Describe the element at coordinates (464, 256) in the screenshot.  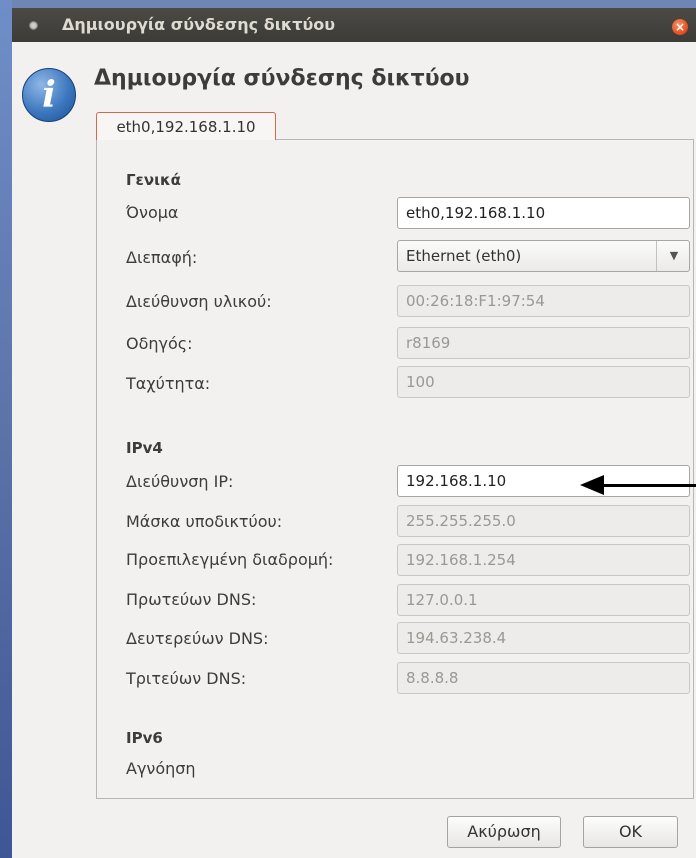
I see `interface-select-value: Ethernet (eth0)` at that location.